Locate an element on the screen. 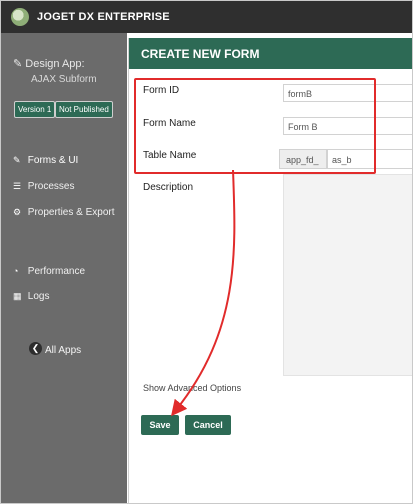 The image size is (413, 504). sidebar-item-label: Properties & Export is located at coordinates (71, 212).